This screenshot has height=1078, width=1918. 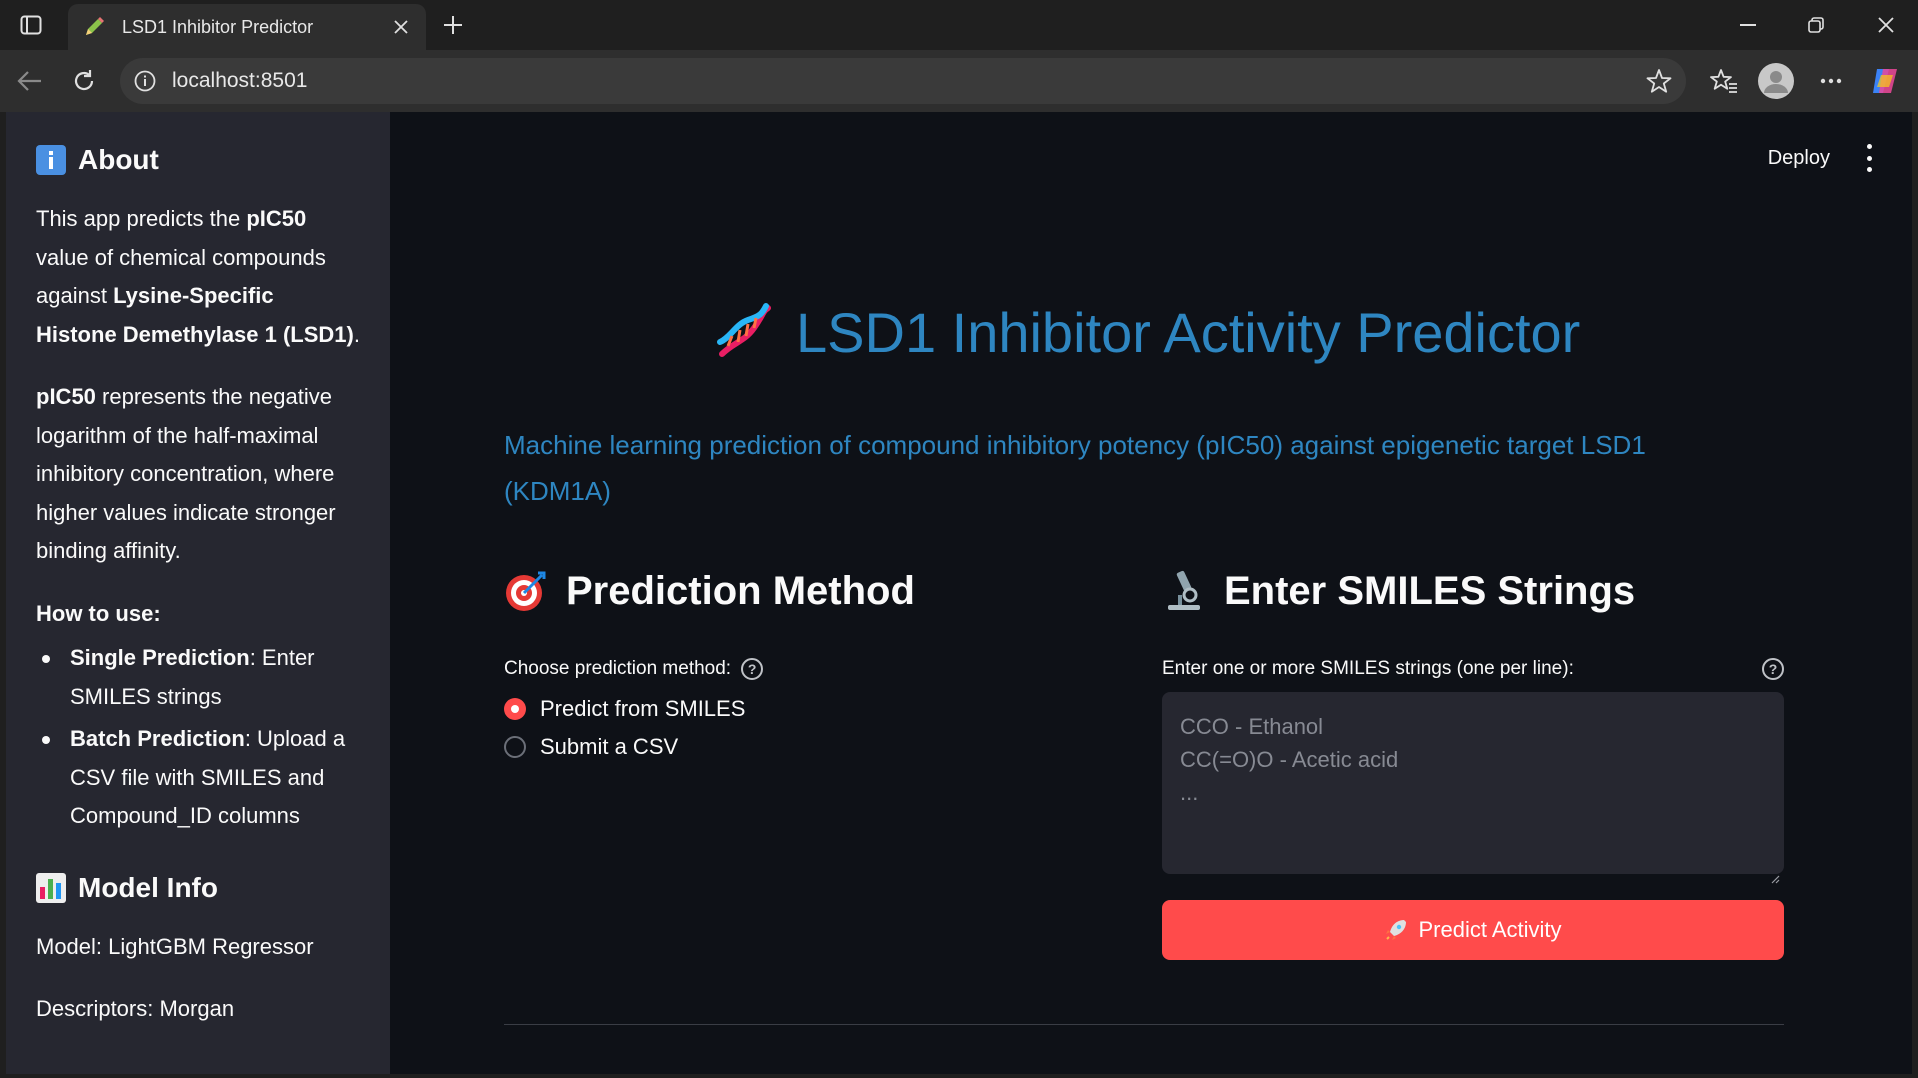 What do you see at coordinates (1831, 81) in the screenshot?
I see `more-options-icon` at bounding box center [1831, 81].